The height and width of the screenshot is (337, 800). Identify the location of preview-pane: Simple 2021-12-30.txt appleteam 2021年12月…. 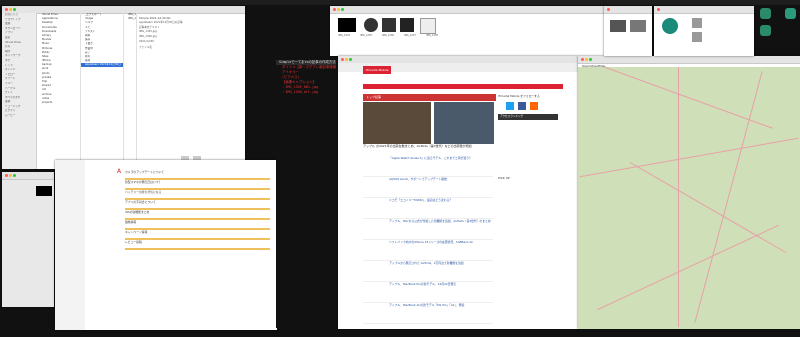
(191, 91).